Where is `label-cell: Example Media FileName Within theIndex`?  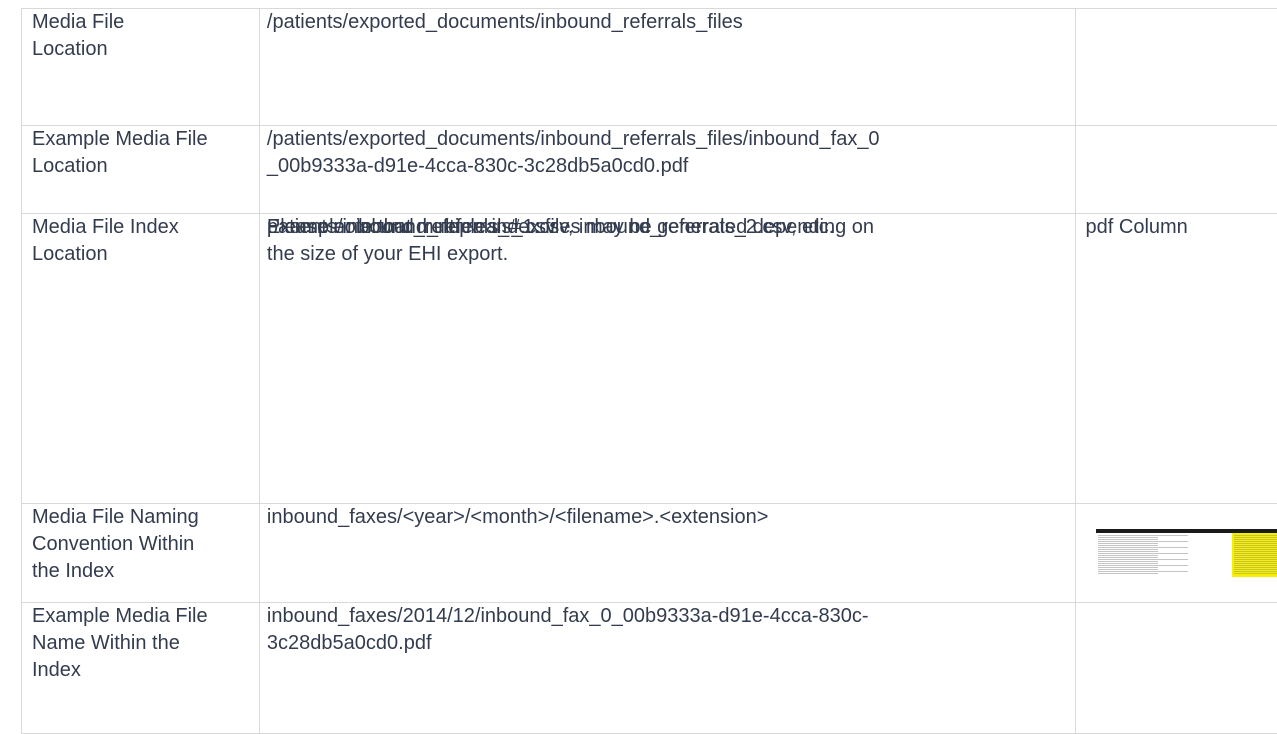 label-cell: Example Media FileName Within theIndex is located at coordinates (141, 668).